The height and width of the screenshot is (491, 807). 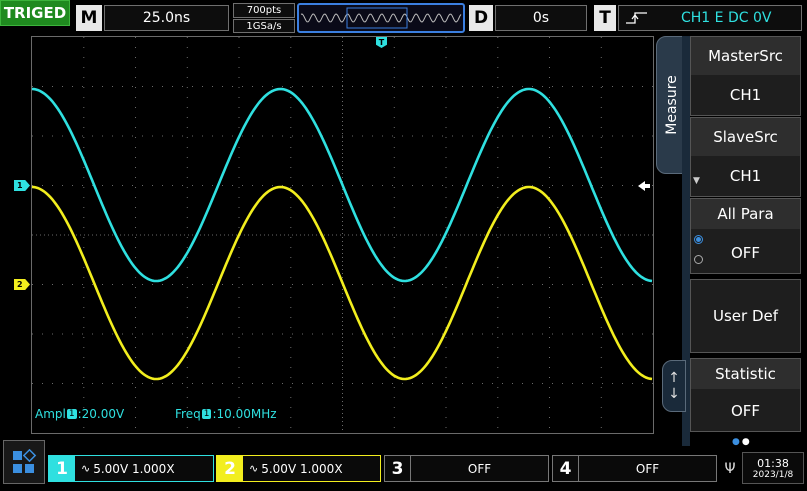 What do you see at coordinates (244, 414) in the screenshot?
I see `frequency-value: :10.00MHz` at bounding box center [244, 414].